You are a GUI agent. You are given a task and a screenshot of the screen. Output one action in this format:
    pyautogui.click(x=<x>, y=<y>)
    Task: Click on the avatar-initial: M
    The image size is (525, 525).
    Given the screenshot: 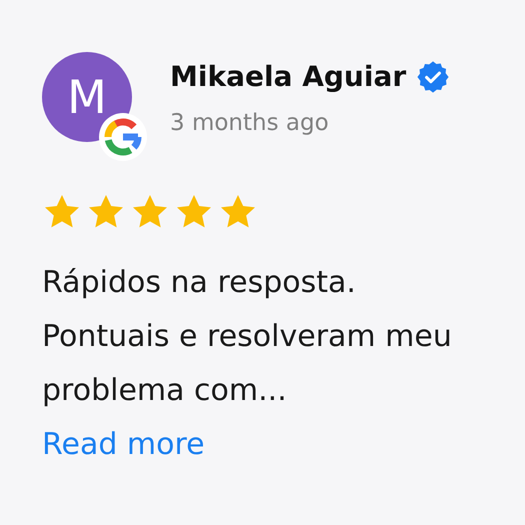 What is the action you would take?
    pyautogui.click(x=87, y=97)
    